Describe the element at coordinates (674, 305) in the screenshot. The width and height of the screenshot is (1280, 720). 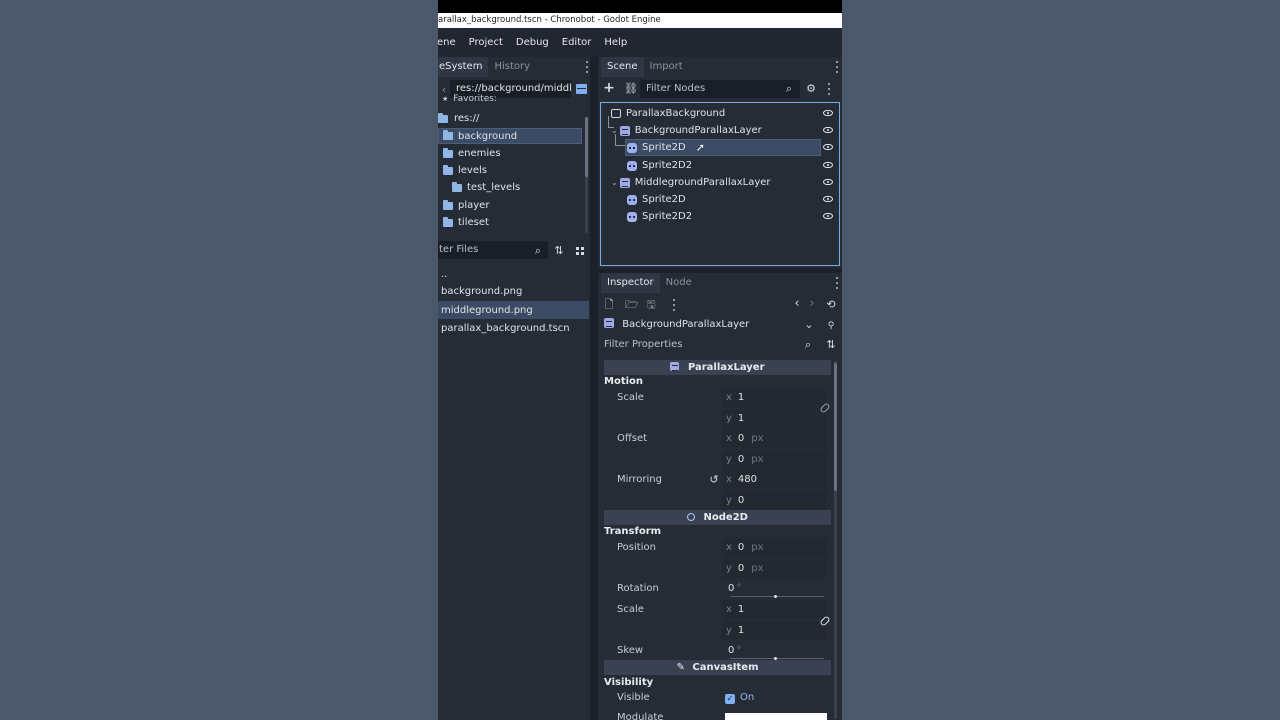
I see `resource-menu-icon` at that location.